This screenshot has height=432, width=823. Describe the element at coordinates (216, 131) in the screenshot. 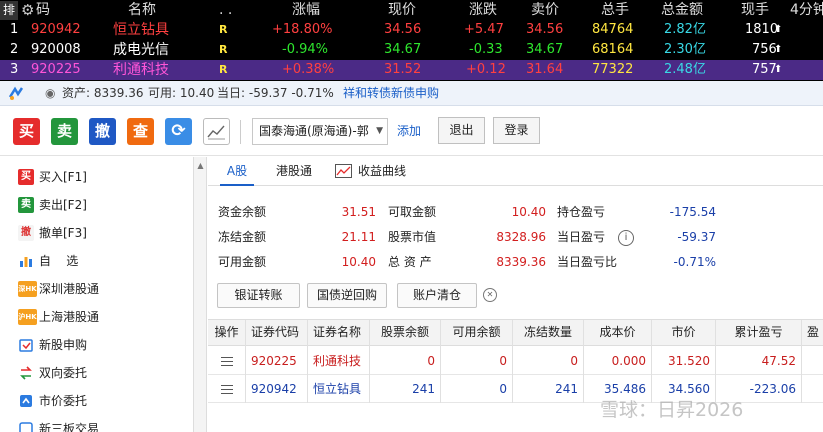

I see `chart-button` at that location.